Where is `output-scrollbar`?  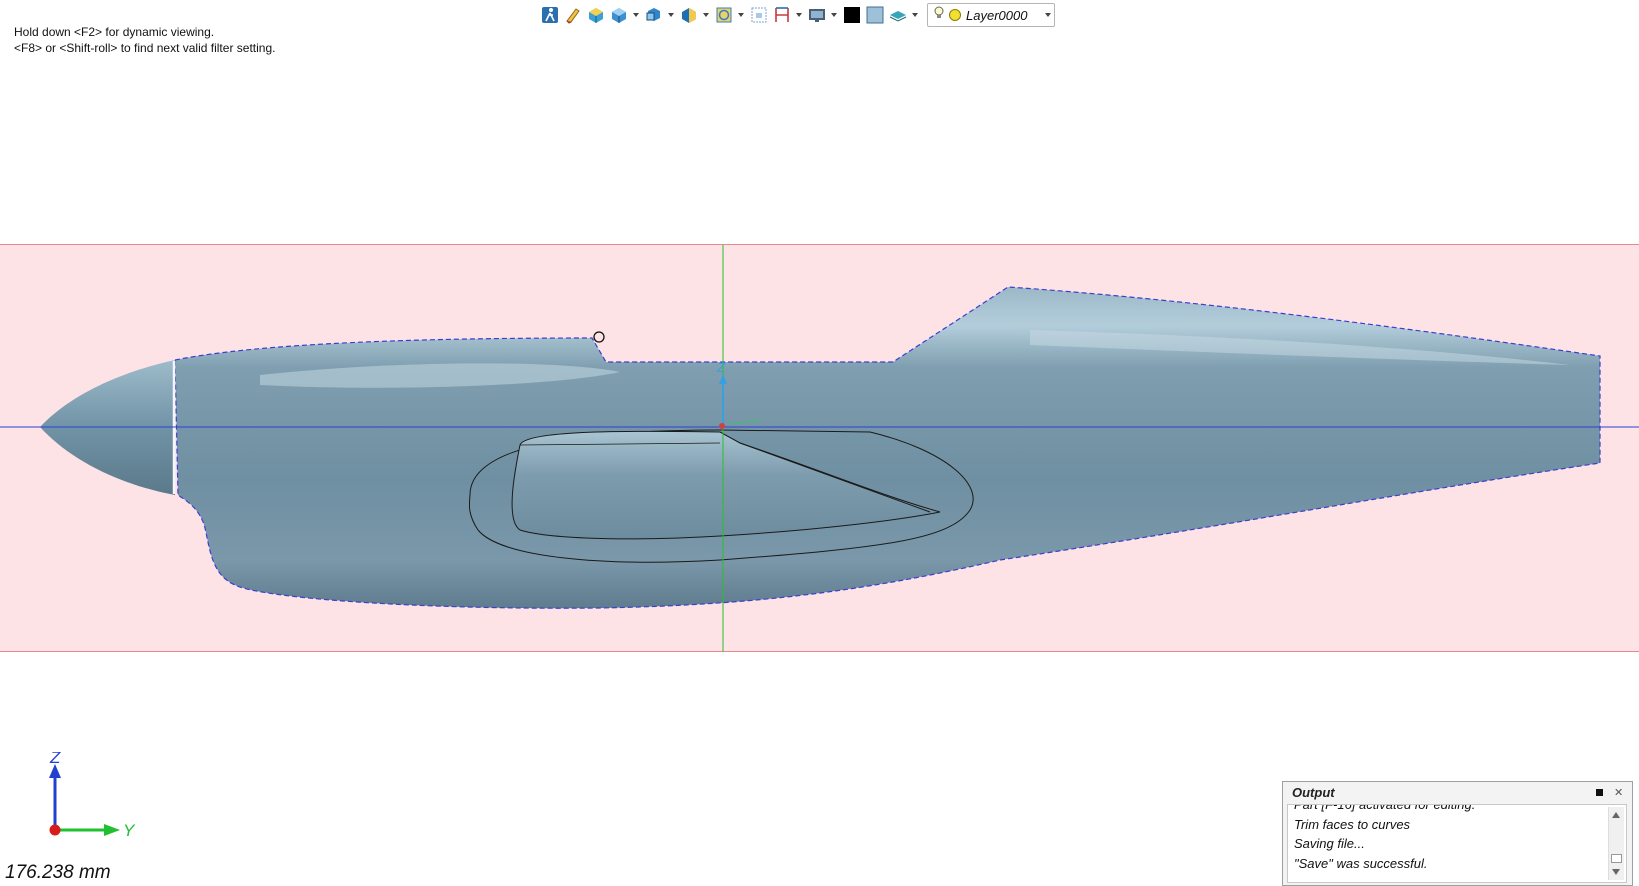 output-scrollbar is located at coordinates (1616, 843).